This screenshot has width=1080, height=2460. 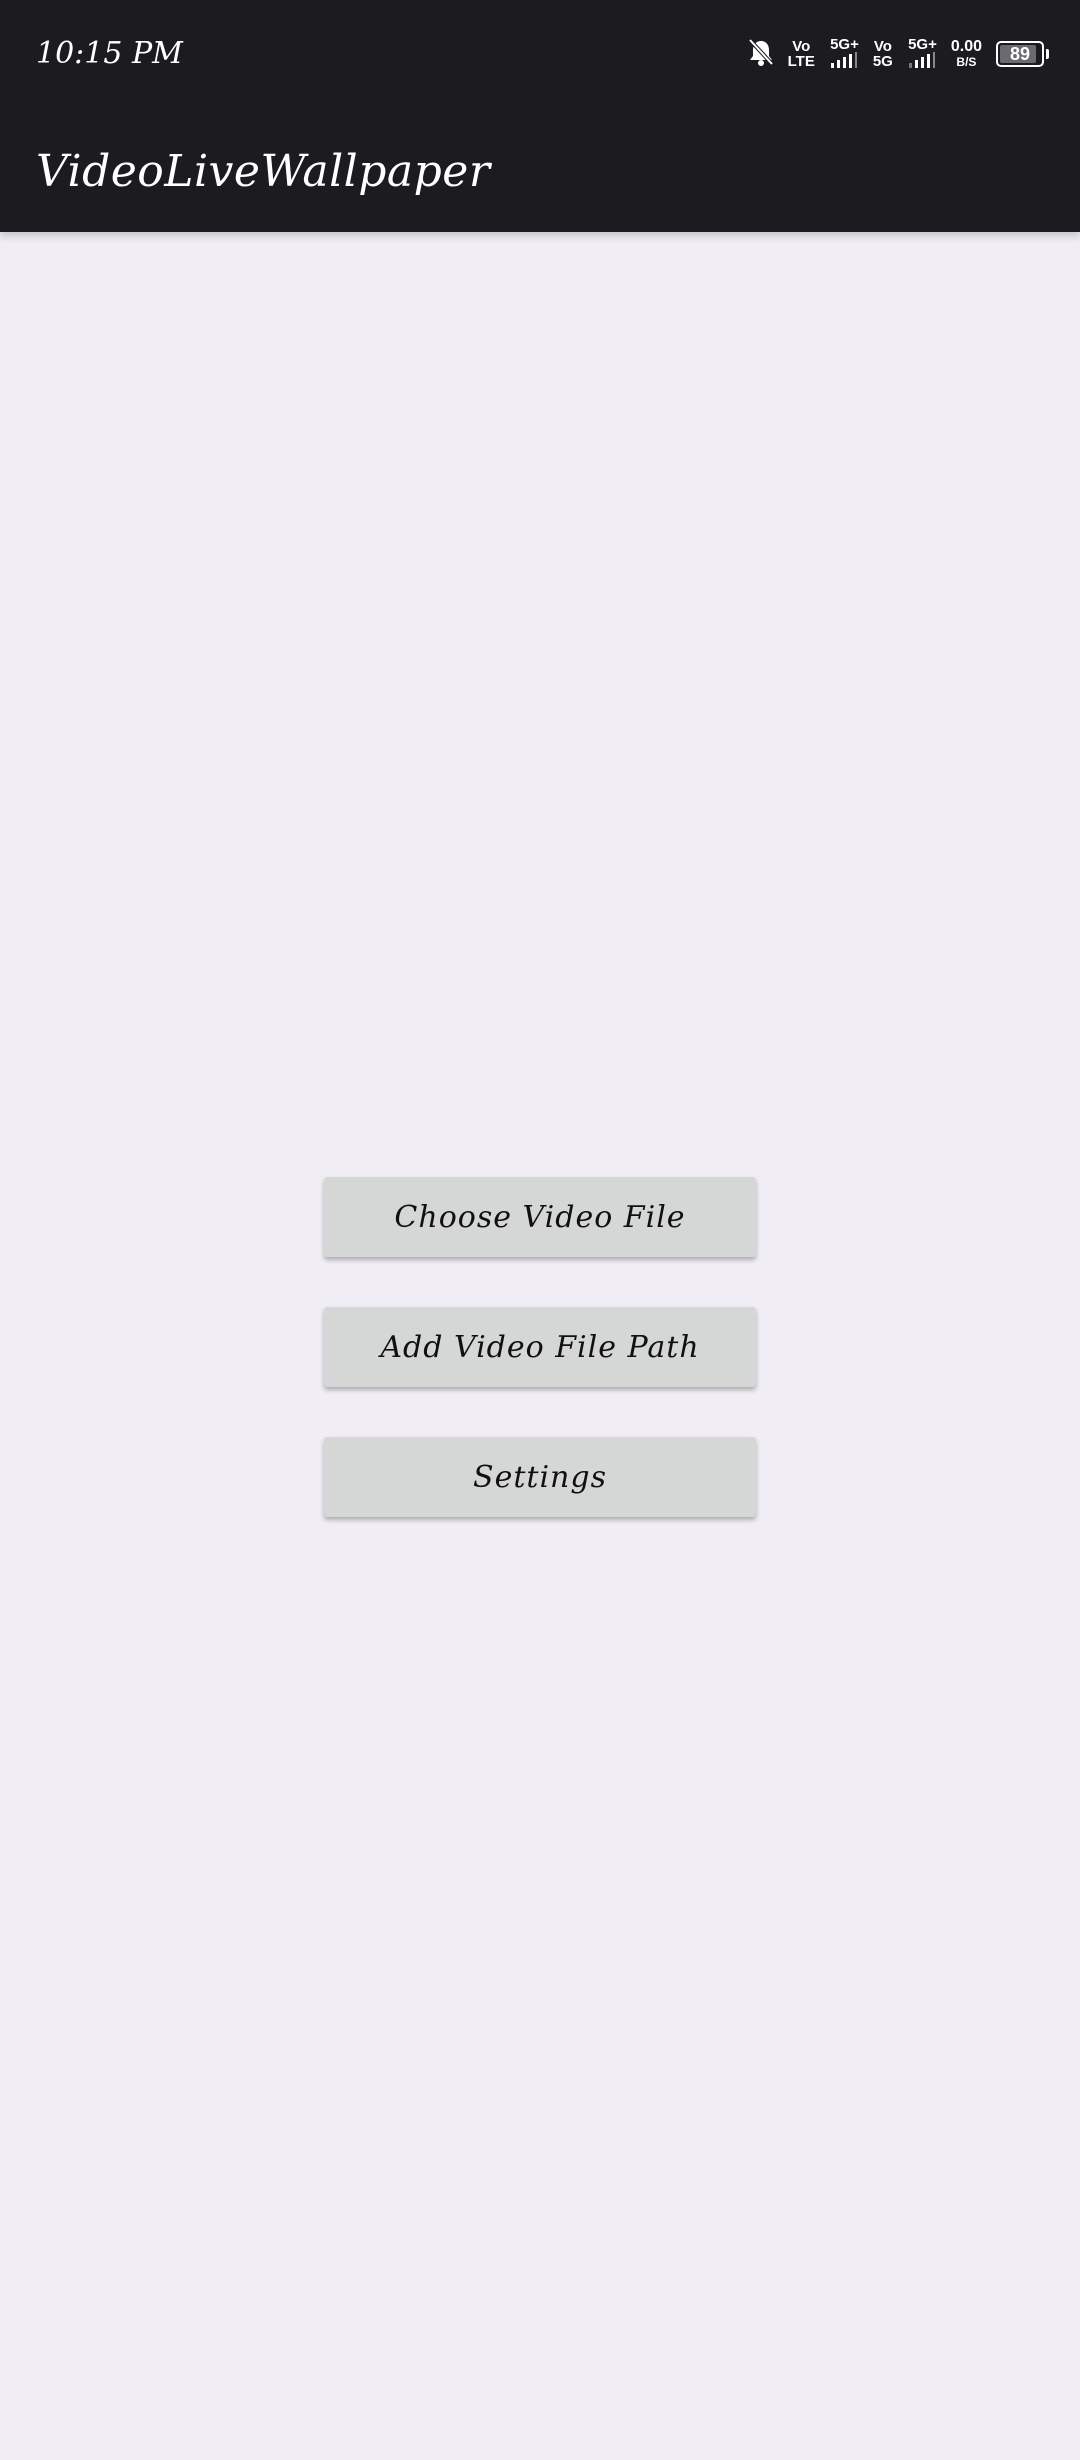 What do you see at coordinates (540, 1217) in the screenshot?
I see `choose-video-file-button: Choose Video File` at bounding box center [540, 1217].